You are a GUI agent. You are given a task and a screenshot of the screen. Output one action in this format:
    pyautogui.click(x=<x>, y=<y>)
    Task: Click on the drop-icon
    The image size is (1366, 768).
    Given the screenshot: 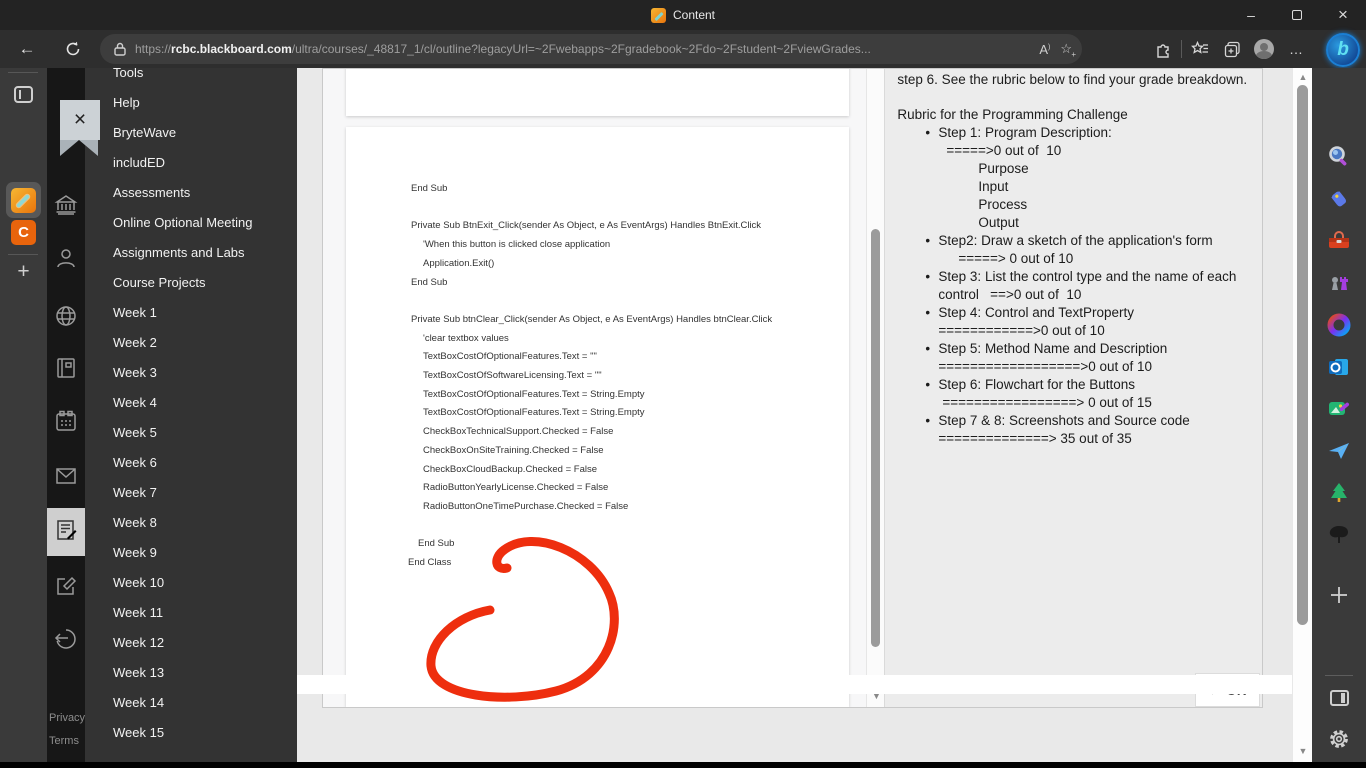 What is the action you would take?
    pyautogui.click(x=1339, y=453)
    